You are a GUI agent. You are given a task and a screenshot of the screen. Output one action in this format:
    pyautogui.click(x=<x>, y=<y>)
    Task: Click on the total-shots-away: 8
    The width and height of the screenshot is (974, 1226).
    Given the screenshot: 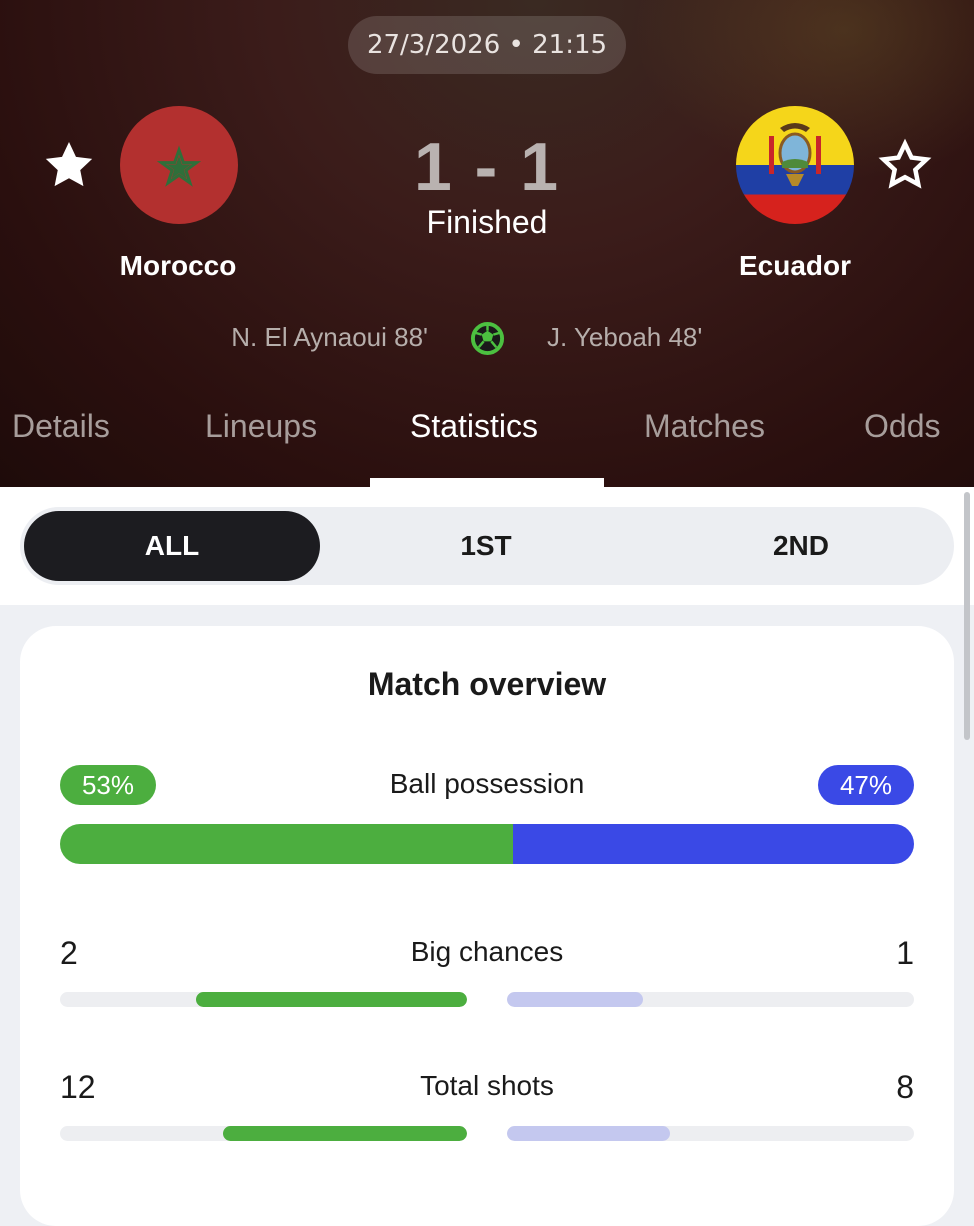 What is the action you would take?
    pyautogui.click(x=905, y=1087)
    